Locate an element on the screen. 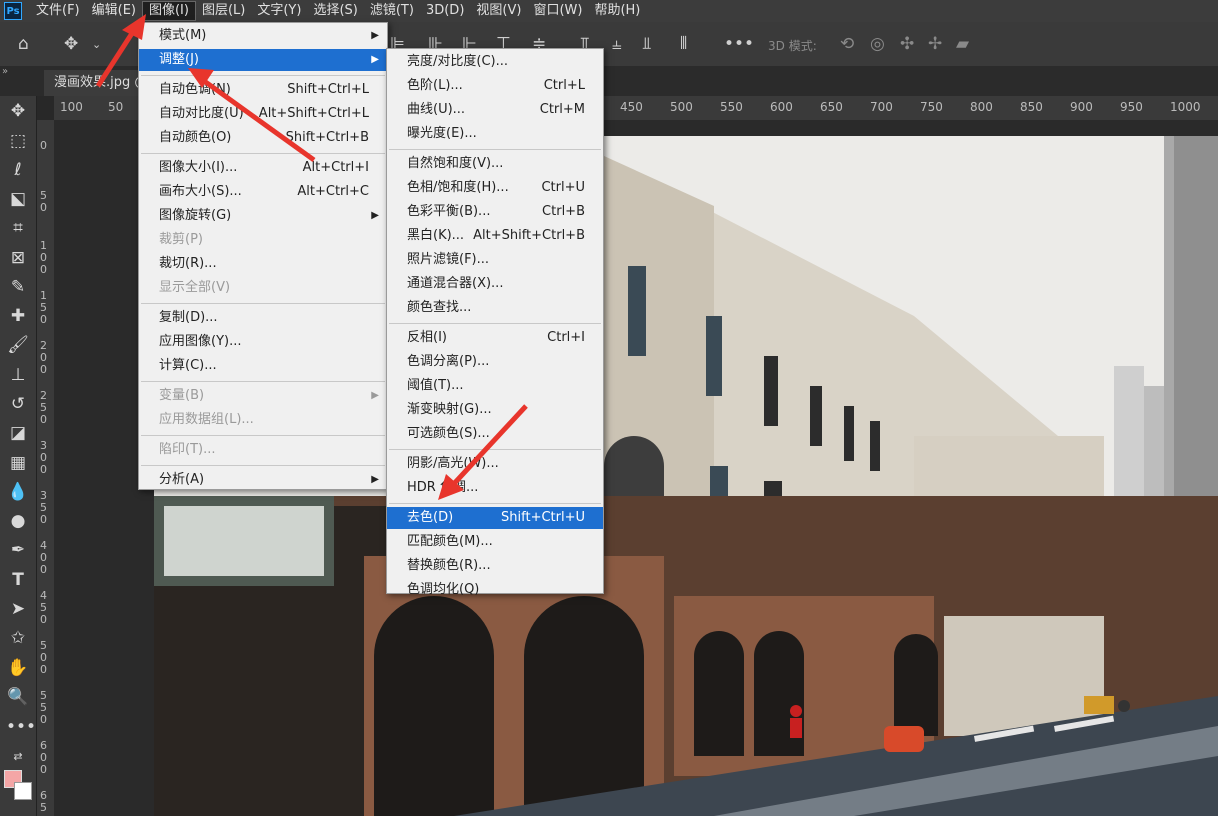  menu-8: 视图(V) is located at coordinates (498, 11).